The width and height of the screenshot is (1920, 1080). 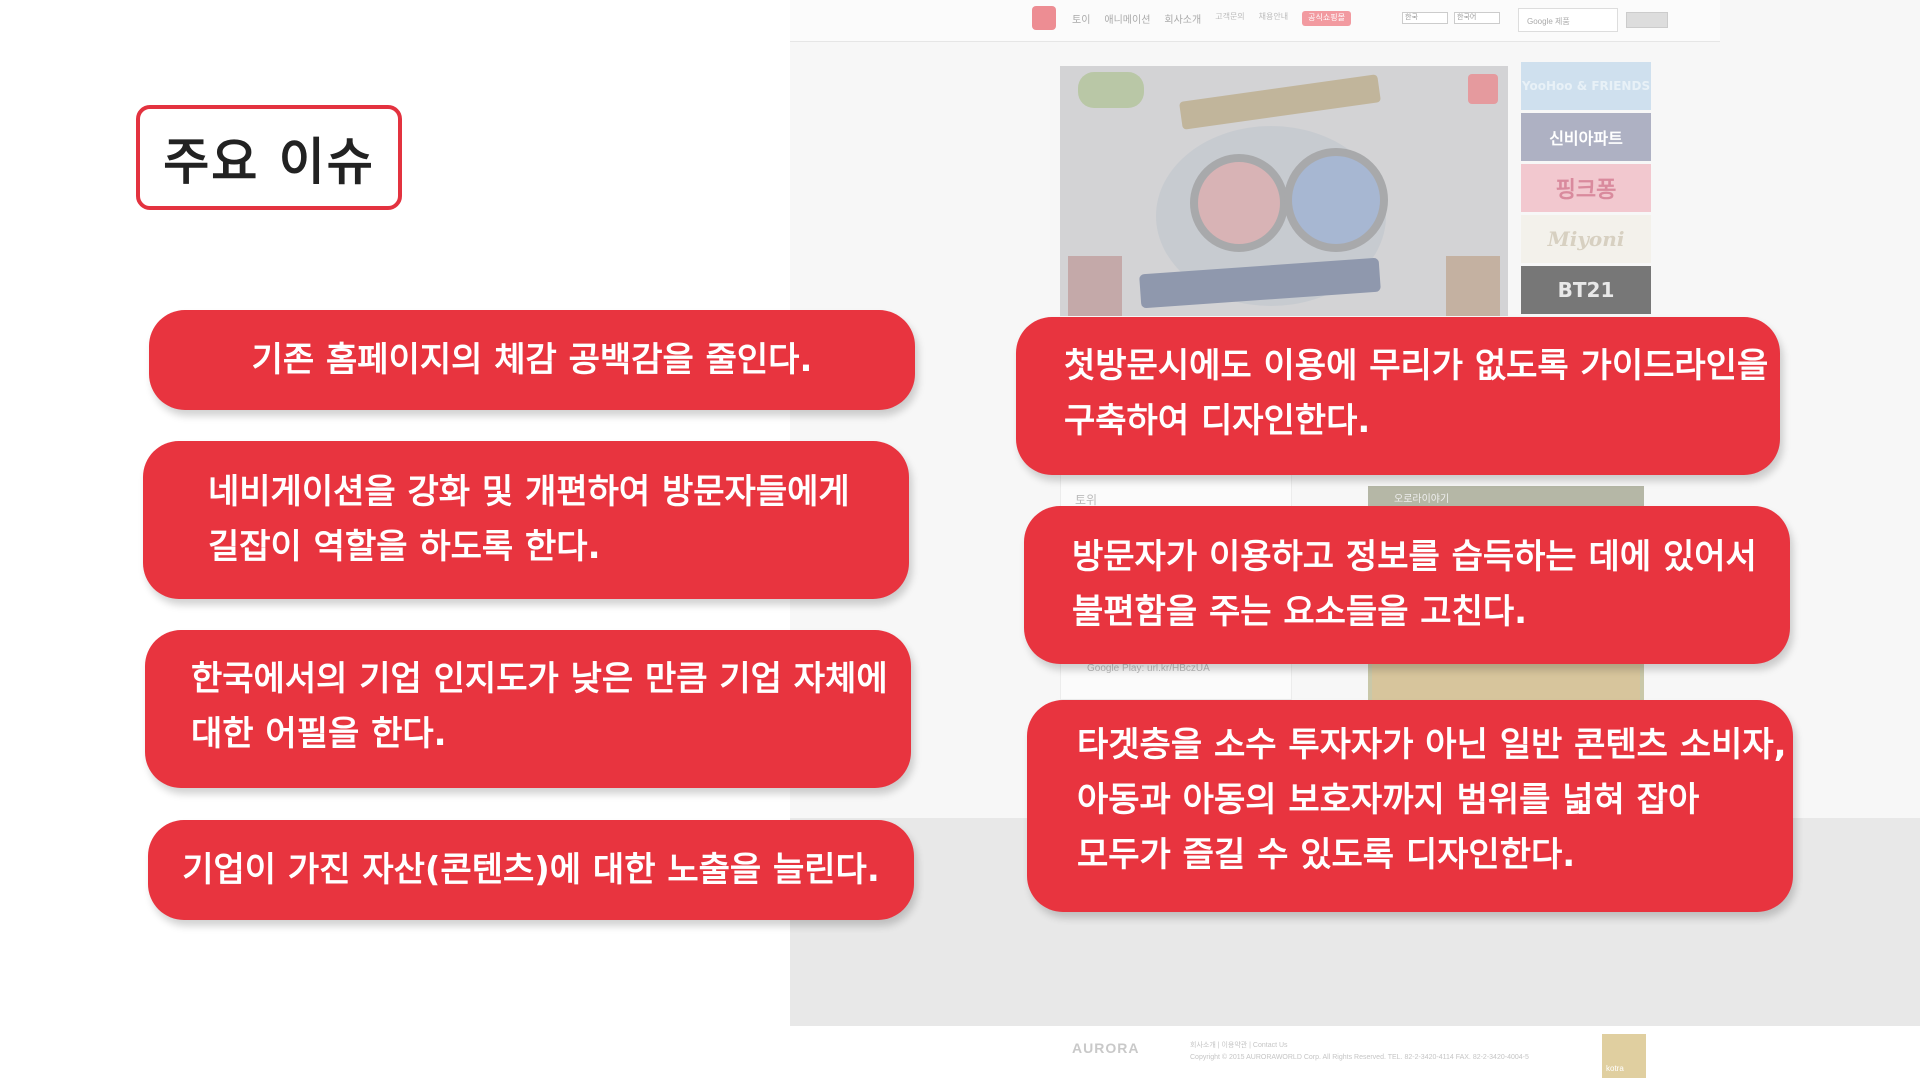 I want to click on nav-item-support: 고객문의, so click(x=1230, y=16).